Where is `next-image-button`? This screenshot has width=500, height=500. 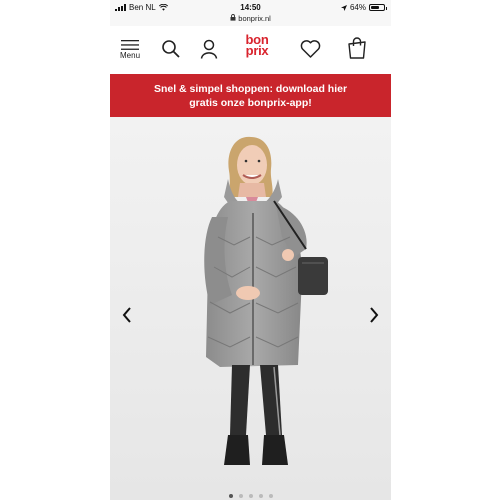
next-image-button is located at coordinates (374, 317).